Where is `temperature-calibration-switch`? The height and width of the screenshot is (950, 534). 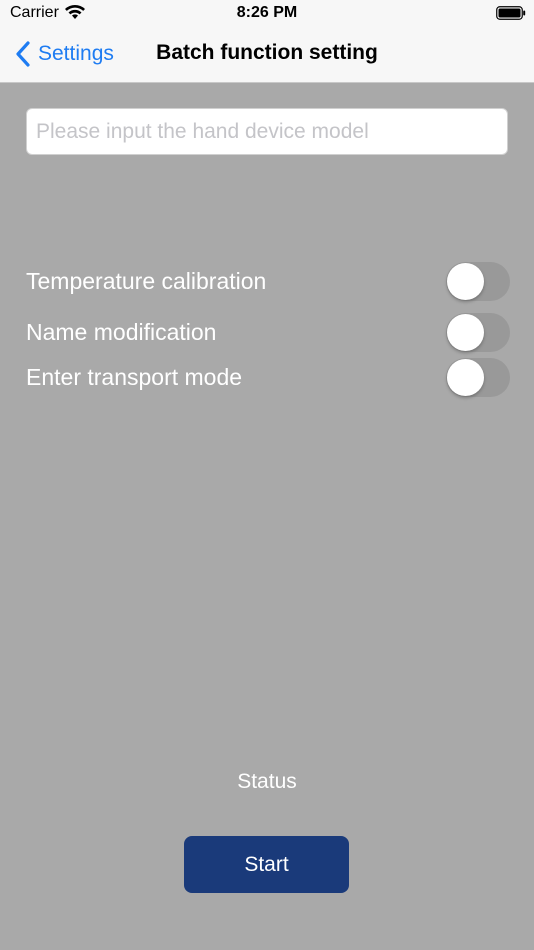
temperature-calibration-switch is located at coordinates (478, 281).